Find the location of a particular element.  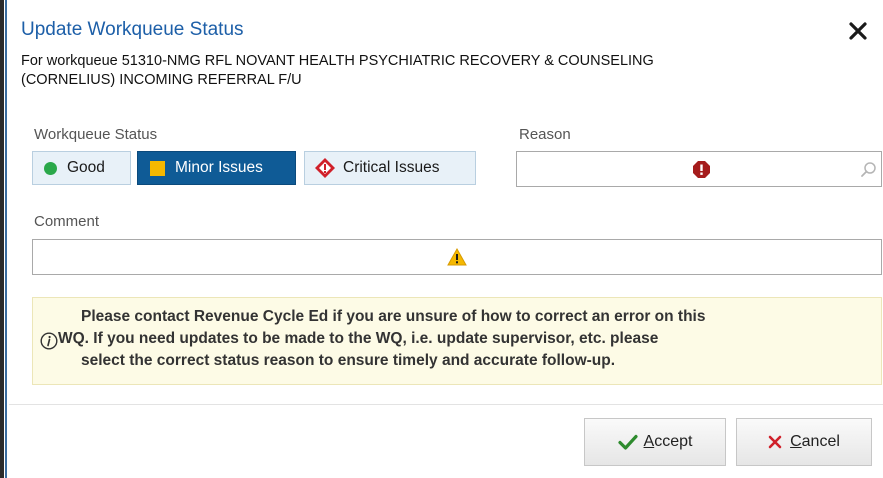

status-critical-issues-button: Critical Issues is located at coordinates (390, 168).